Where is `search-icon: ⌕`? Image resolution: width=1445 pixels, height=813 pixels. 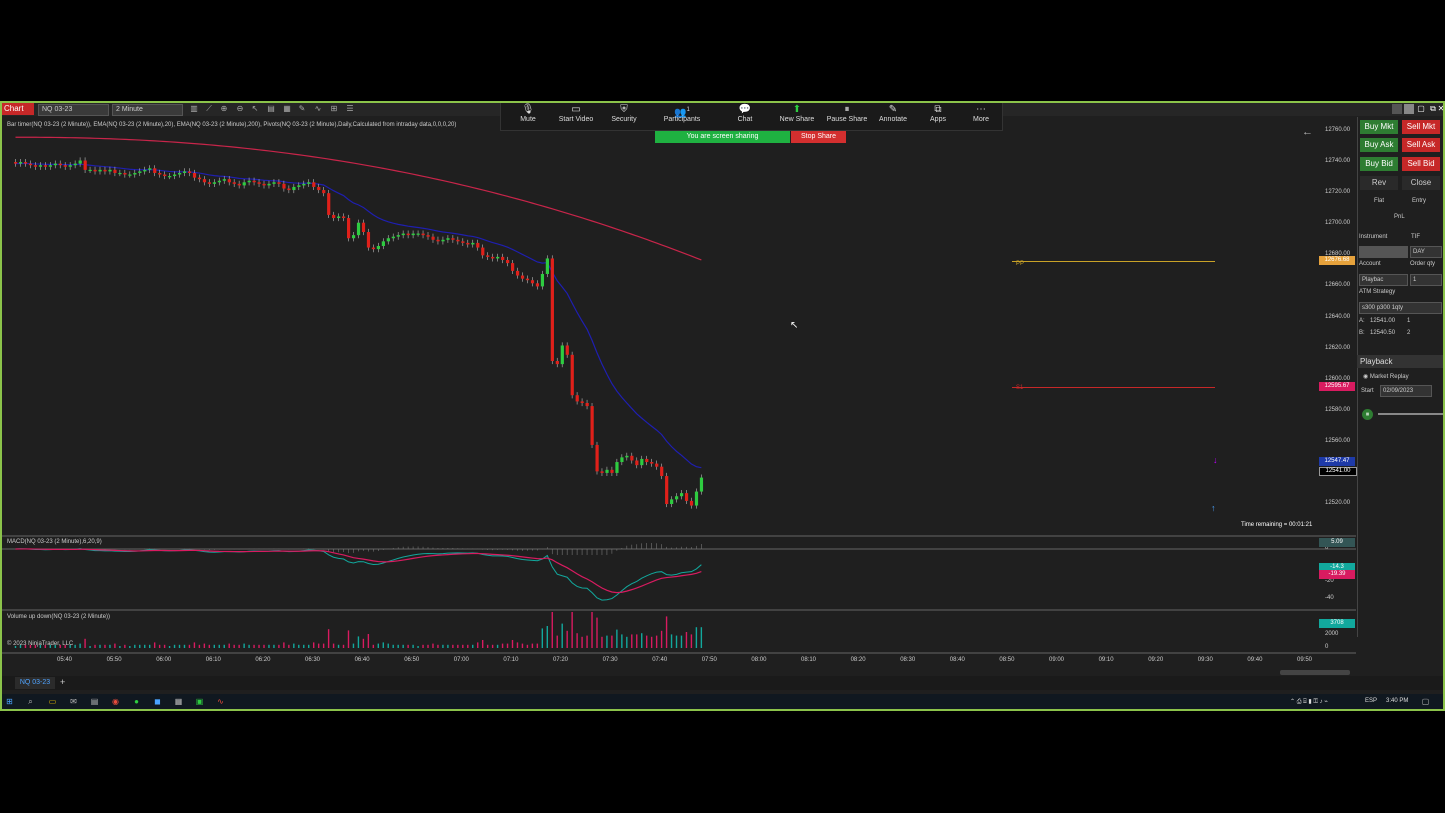
search-icon: ⌕ is located at coordinates (30, 701).